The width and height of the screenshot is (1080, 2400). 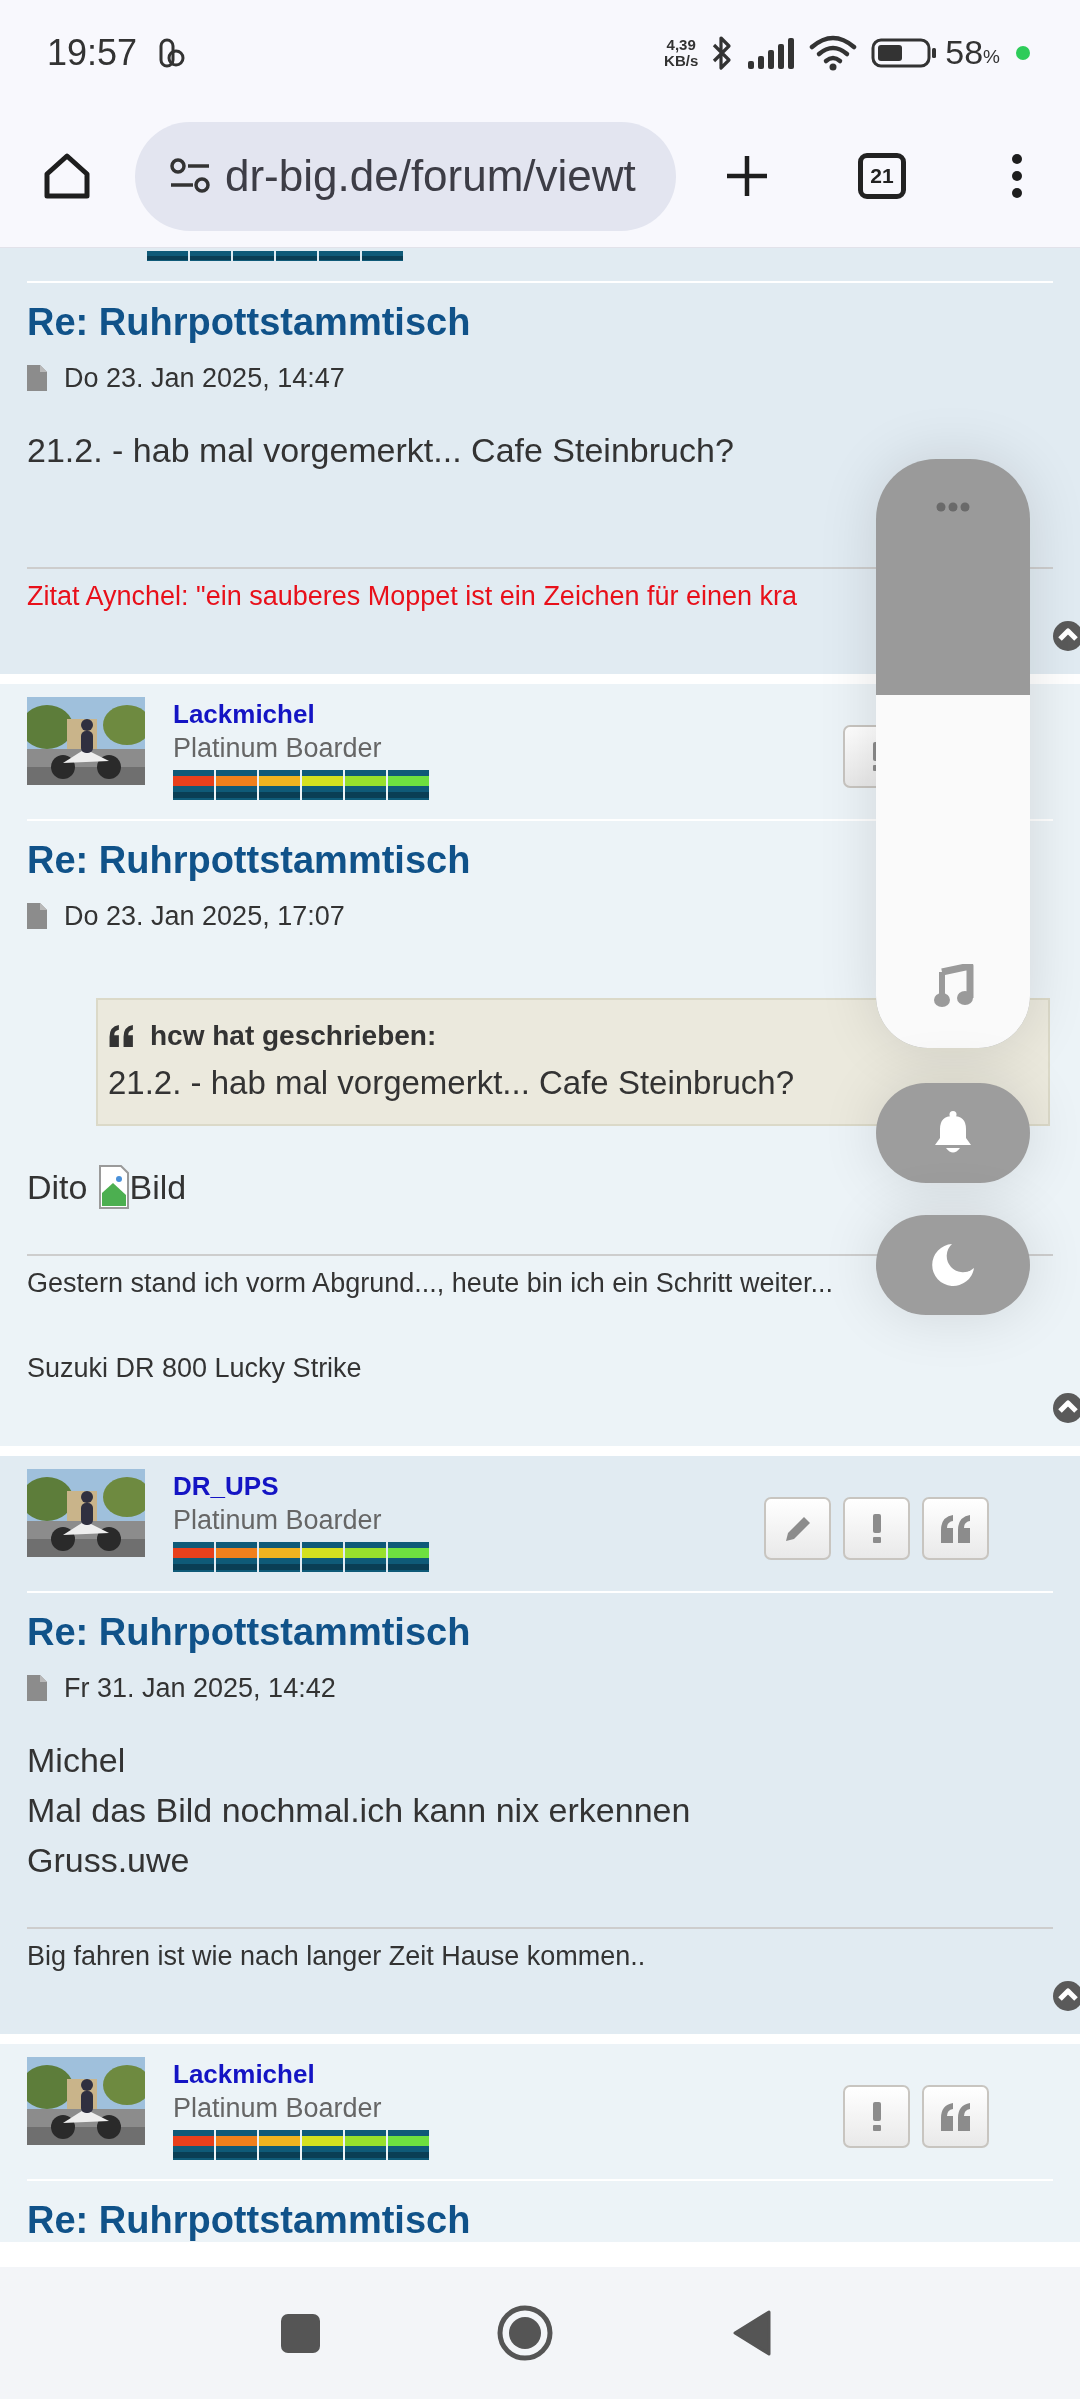 I want to click on music-note-icon, so click(x=953, y=986).